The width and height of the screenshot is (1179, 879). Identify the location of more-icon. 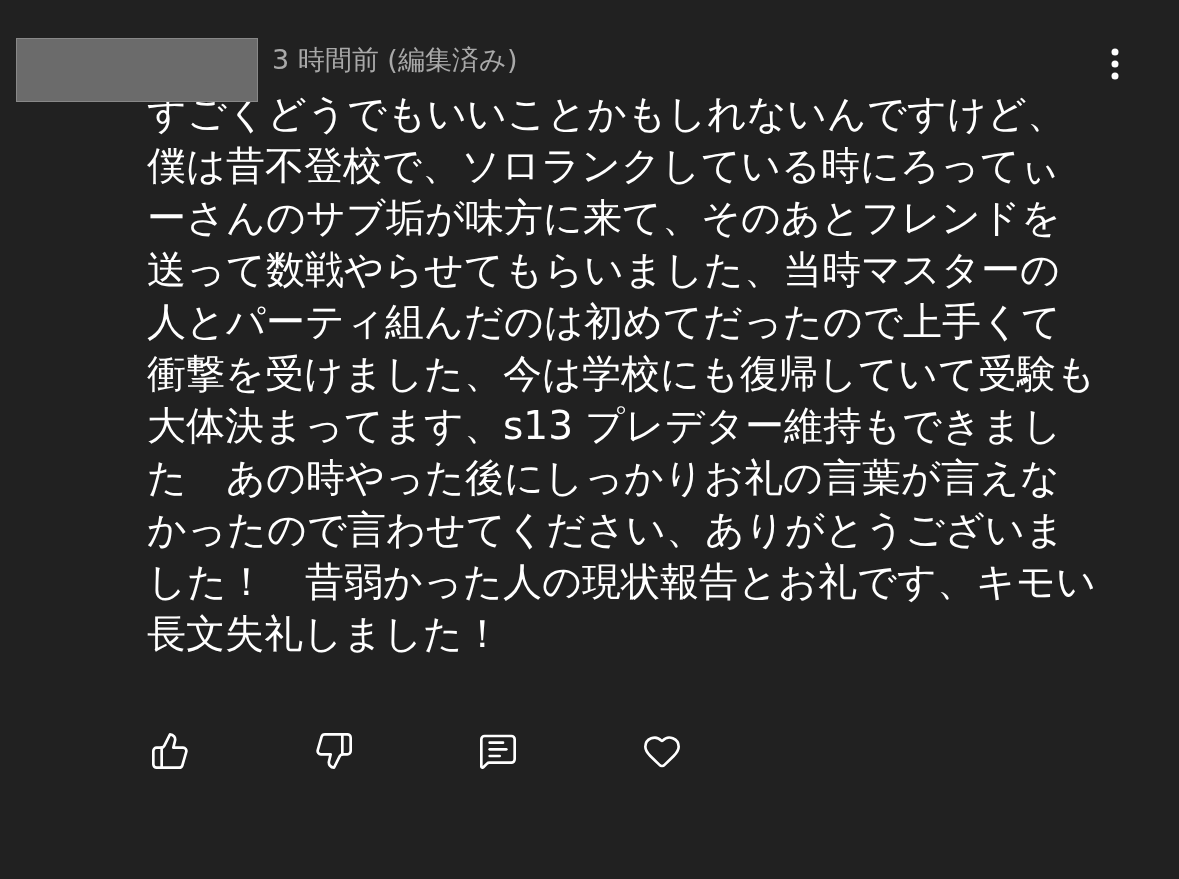
(1115, 64).